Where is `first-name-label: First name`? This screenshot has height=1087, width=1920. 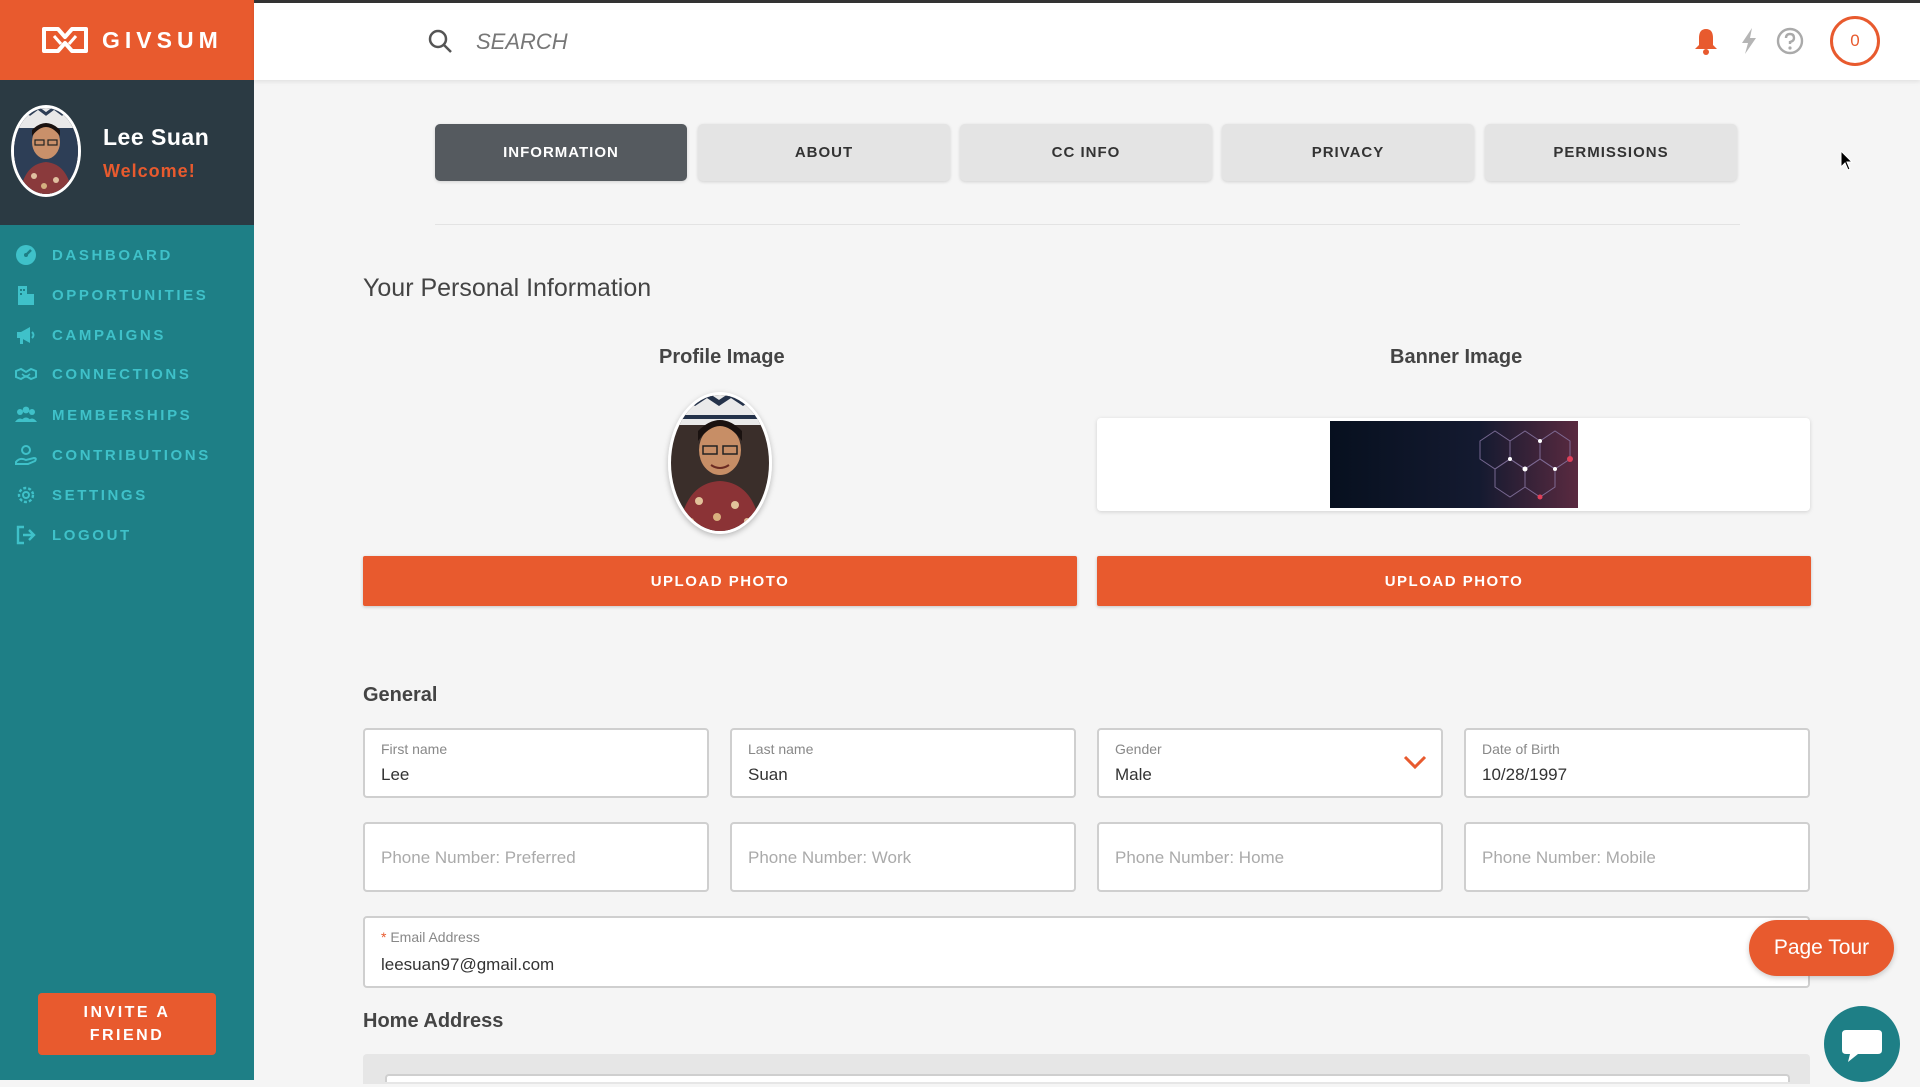 first-name-label: First name is located at coordinates (414, 749).